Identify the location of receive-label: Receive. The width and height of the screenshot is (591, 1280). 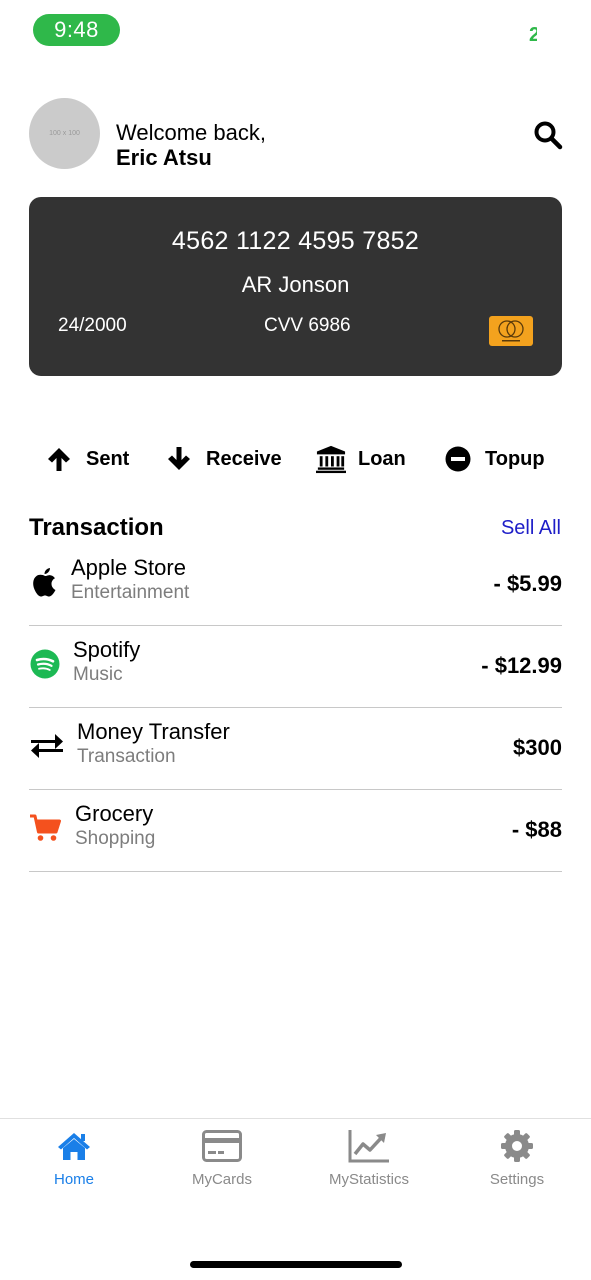
(244, 458).